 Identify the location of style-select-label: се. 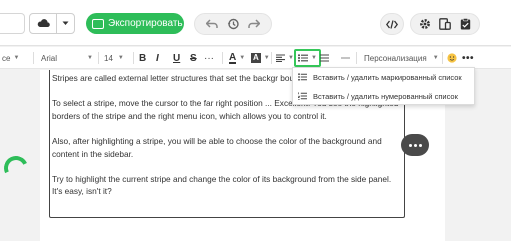
(6, 58).